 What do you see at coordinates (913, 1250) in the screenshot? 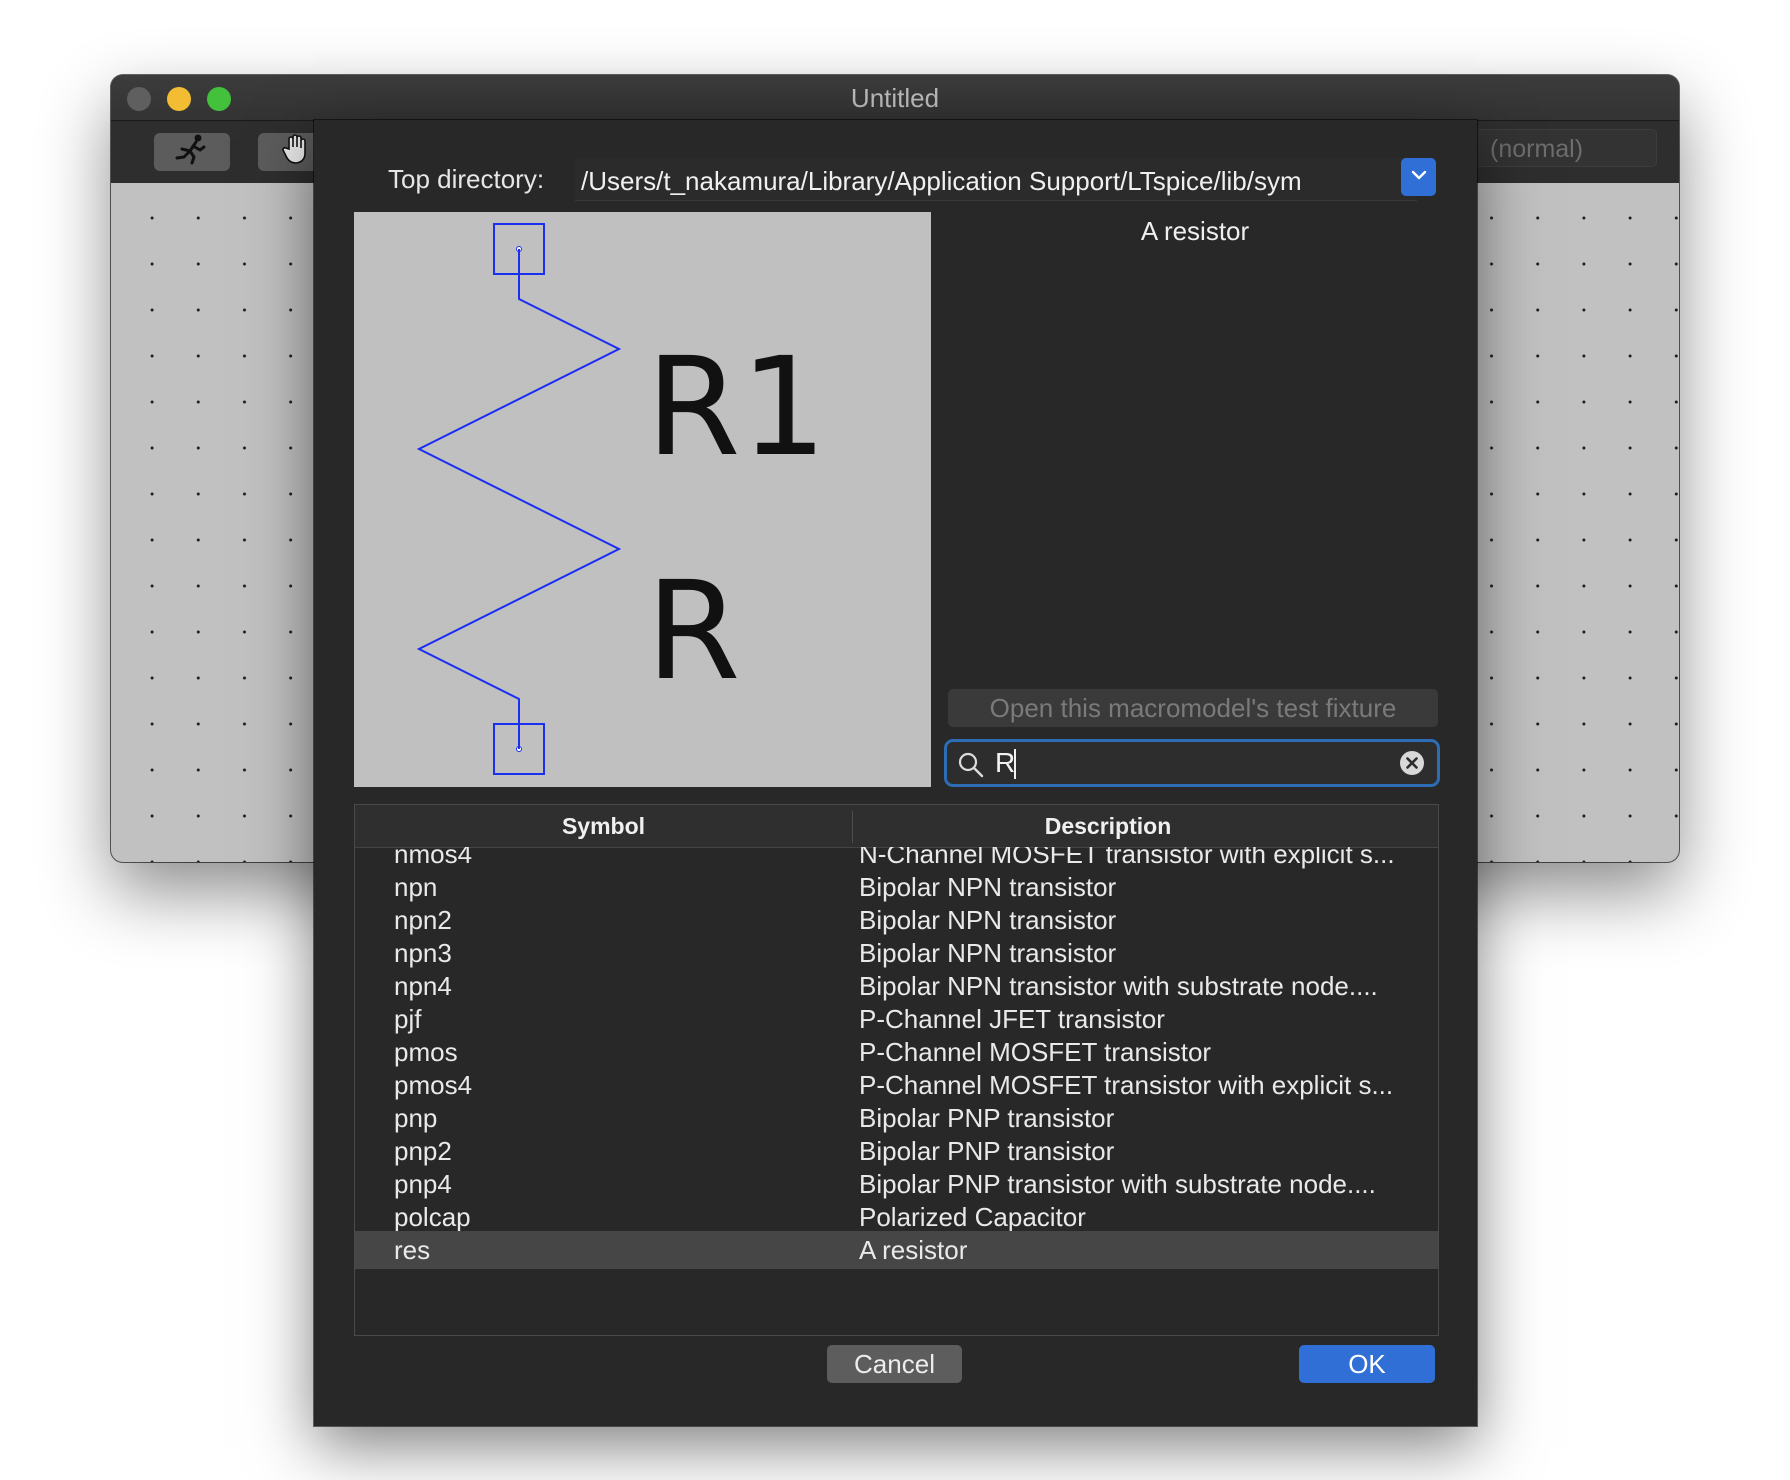
I see `description-cell: A resistor` at bounding box center [913, 1250].